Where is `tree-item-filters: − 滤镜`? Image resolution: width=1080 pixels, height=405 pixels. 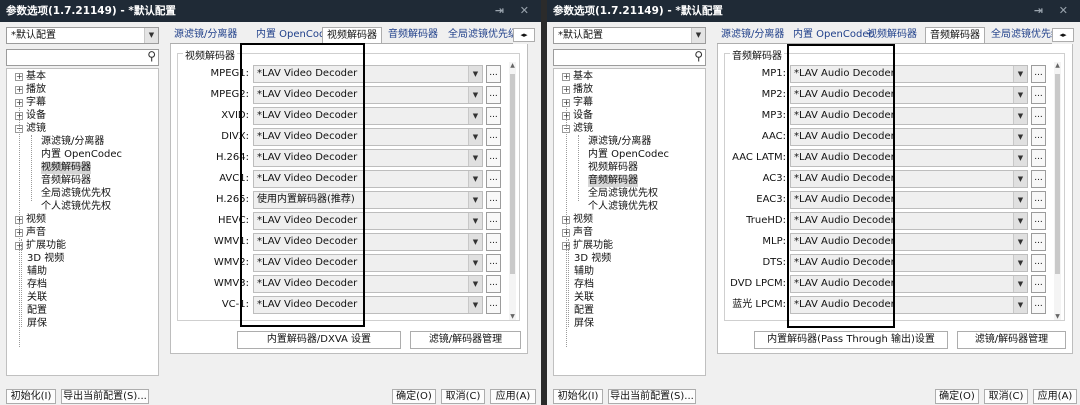 tree-item-filters: − 滤镜 is located at coordinates (30, 129).